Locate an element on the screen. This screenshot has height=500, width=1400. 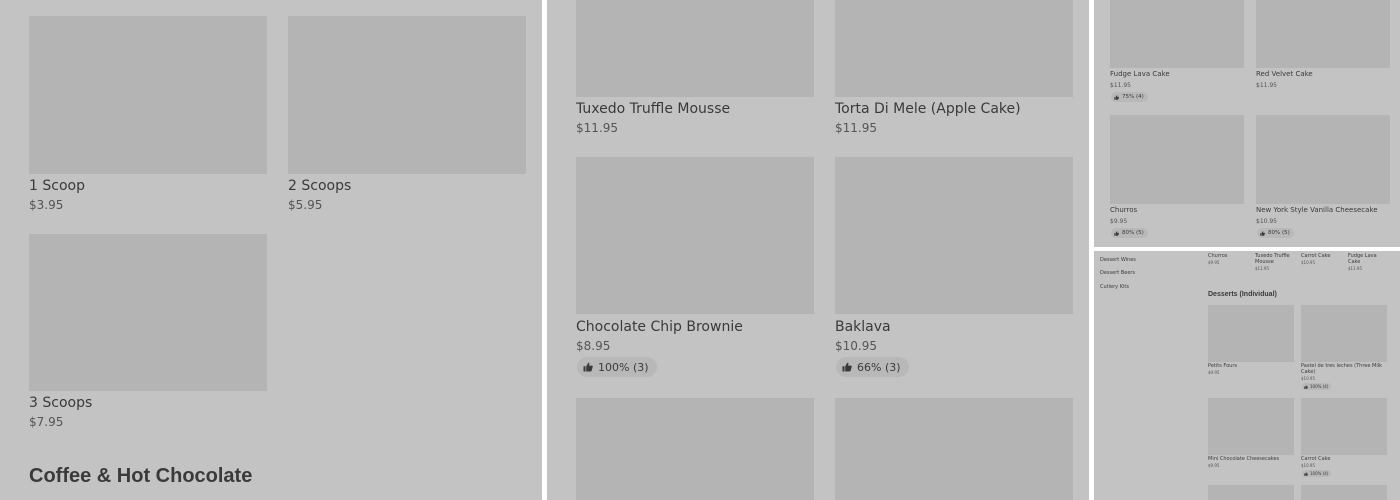
rating-badge: 100% (3) is located at coordinates (617, 367).